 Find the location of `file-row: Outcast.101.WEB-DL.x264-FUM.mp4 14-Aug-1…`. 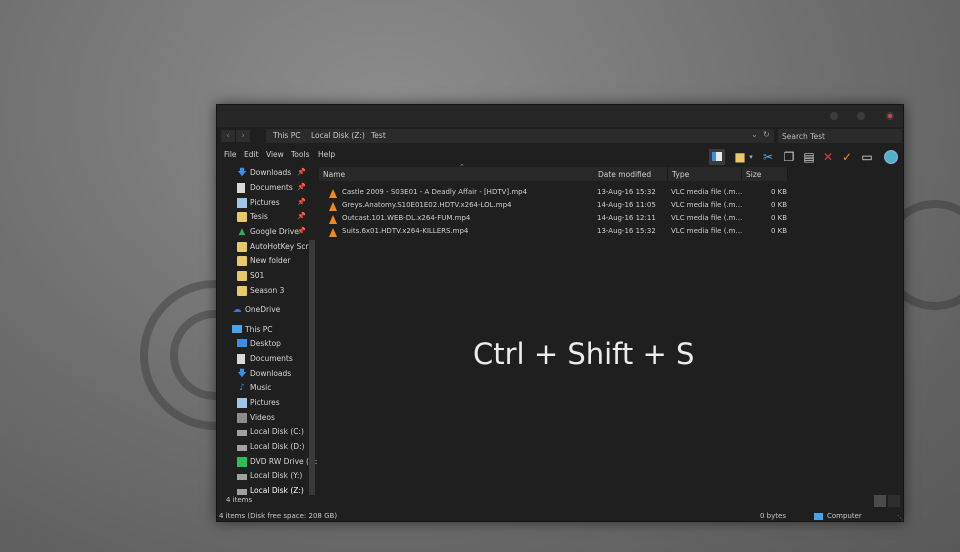

file-row: Outcast.101.WEB-DL.x264-FUM.mp4 14-Aug-1… is located at coordinates (559, 219).